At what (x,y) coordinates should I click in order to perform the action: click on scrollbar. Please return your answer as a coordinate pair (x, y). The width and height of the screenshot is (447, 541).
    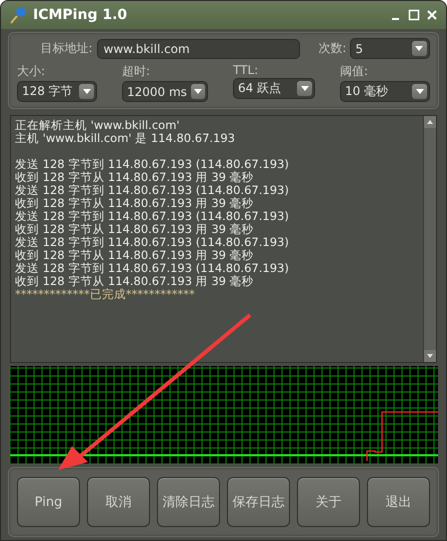
    Looking at the image, I should click on (429, 239).